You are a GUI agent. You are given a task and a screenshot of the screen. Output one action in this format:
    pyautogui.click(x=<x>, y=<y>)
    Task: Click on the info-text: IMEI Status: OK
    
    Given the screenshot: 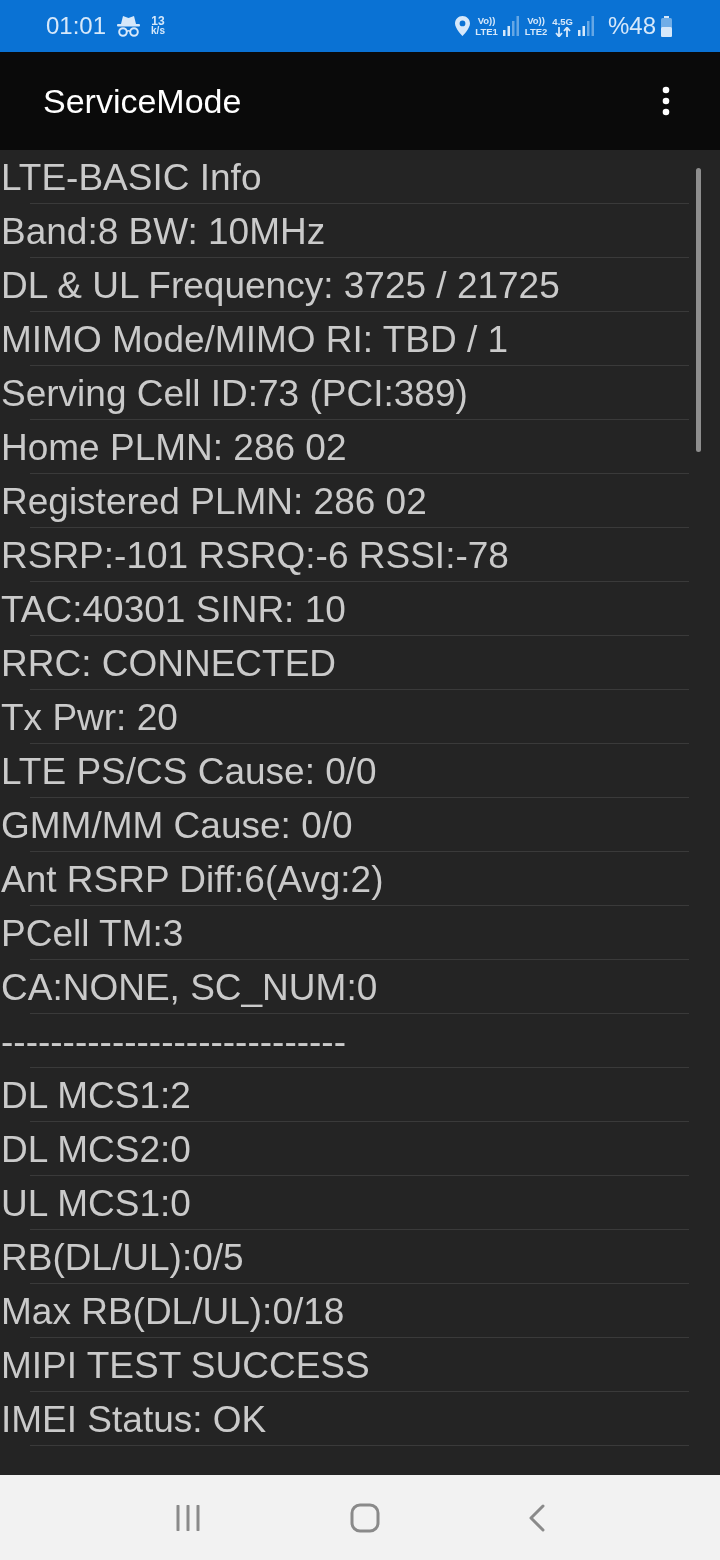 What is the action you would take?
    pyautogui.click(x=133, y=1419)
    